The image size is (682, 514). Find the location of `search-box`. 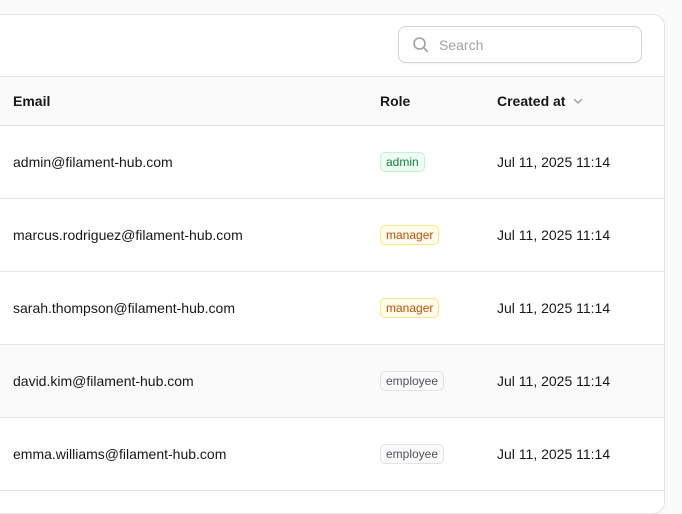

search-box is located at coordinates (520, 44).